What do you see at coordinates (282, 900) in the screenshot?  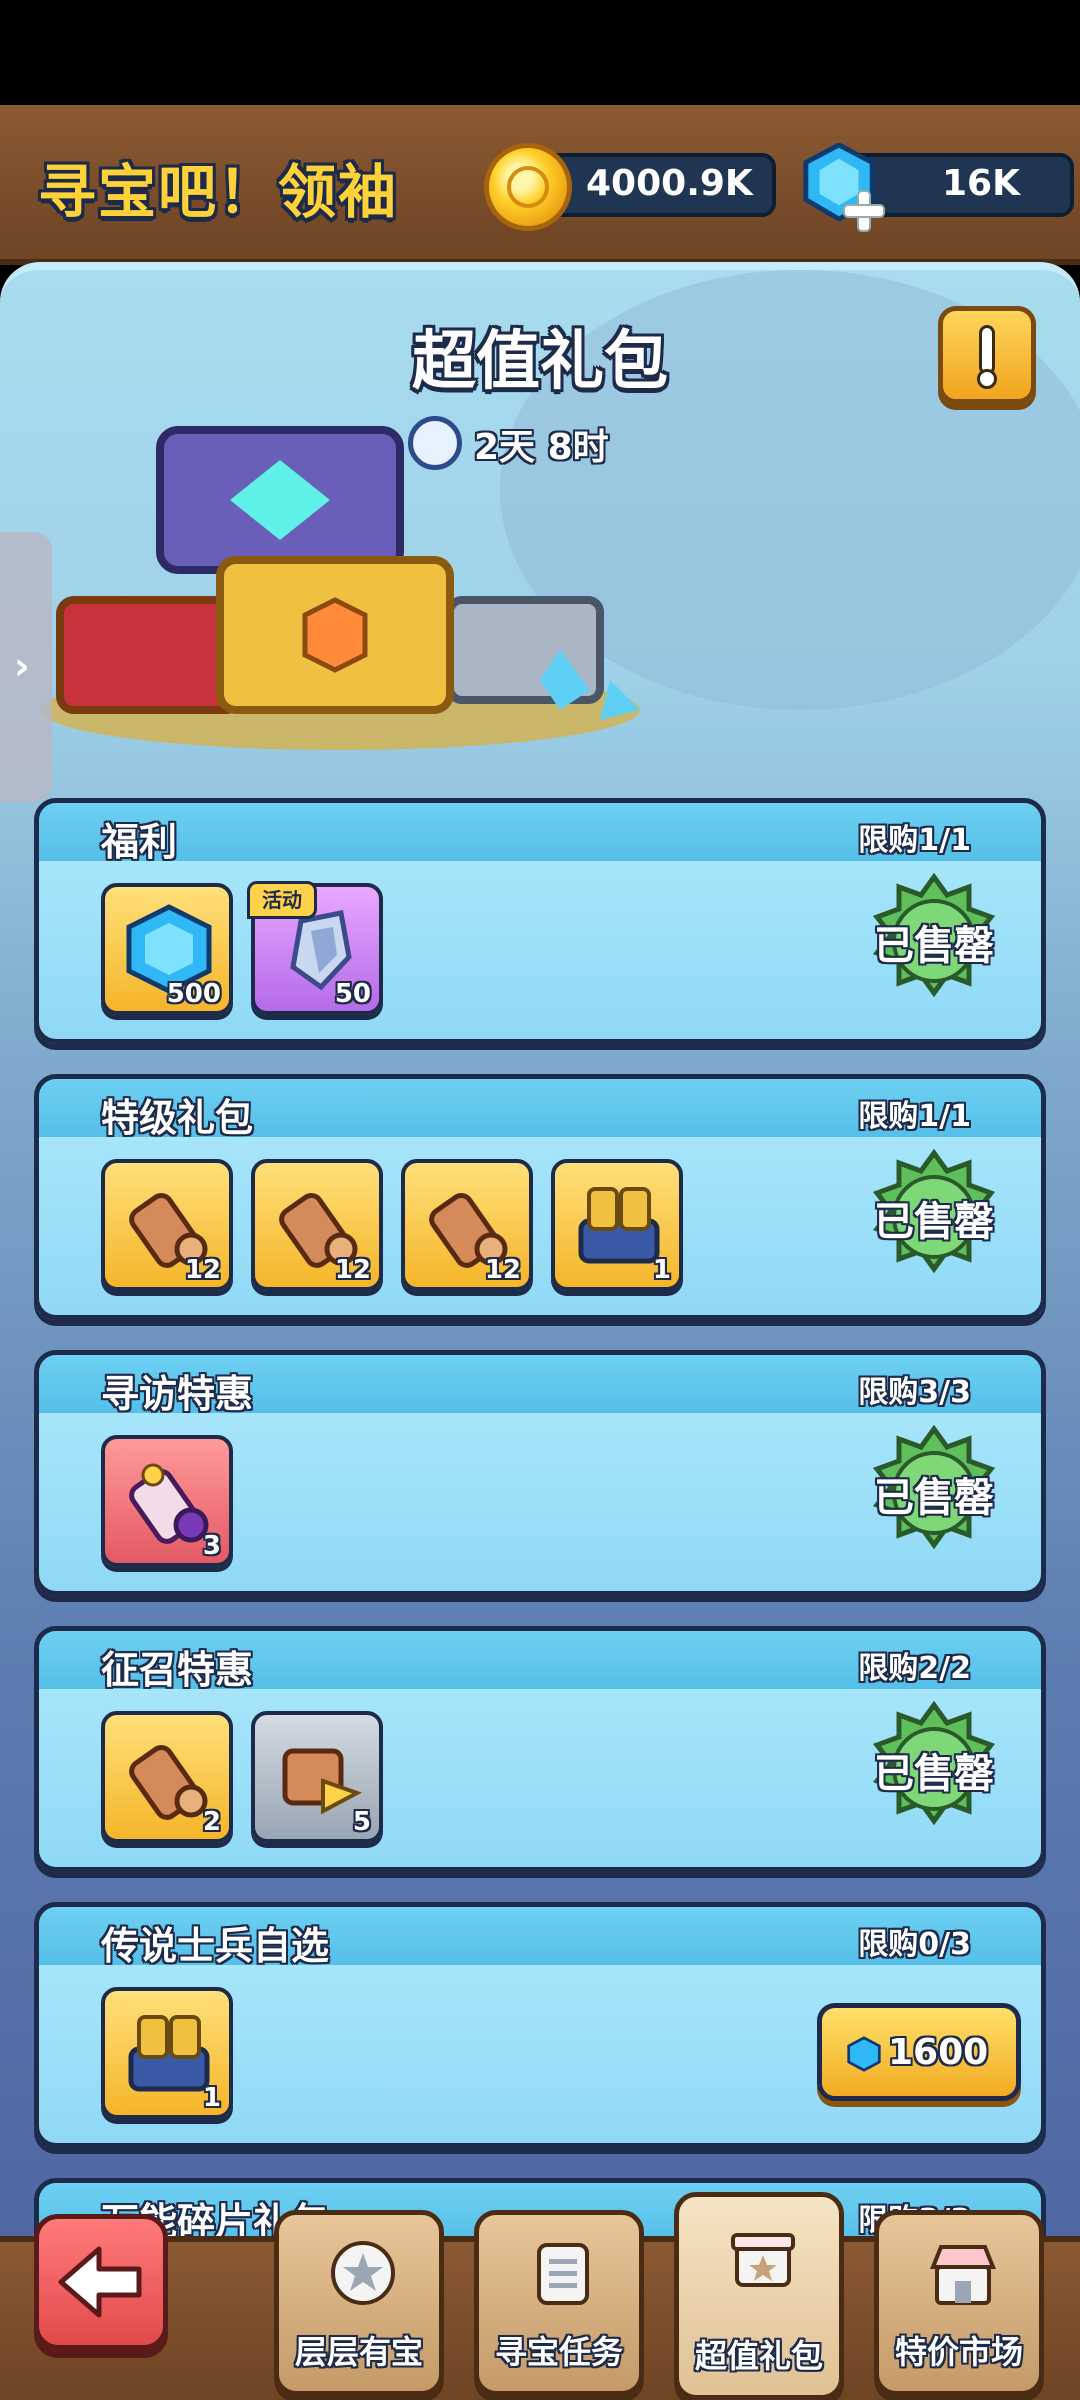 I see `event-tag: 活动` at bounding box center [282, 900].